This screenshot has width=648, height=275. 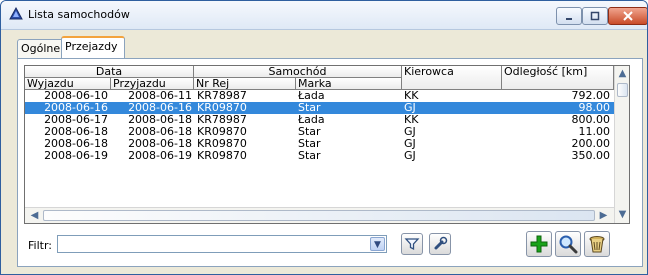 What do you see at coordinates (621, 144) in the screenshot?
I see `vertical-scrollbar: ▲ ▼` at bounding box center [621, 144].